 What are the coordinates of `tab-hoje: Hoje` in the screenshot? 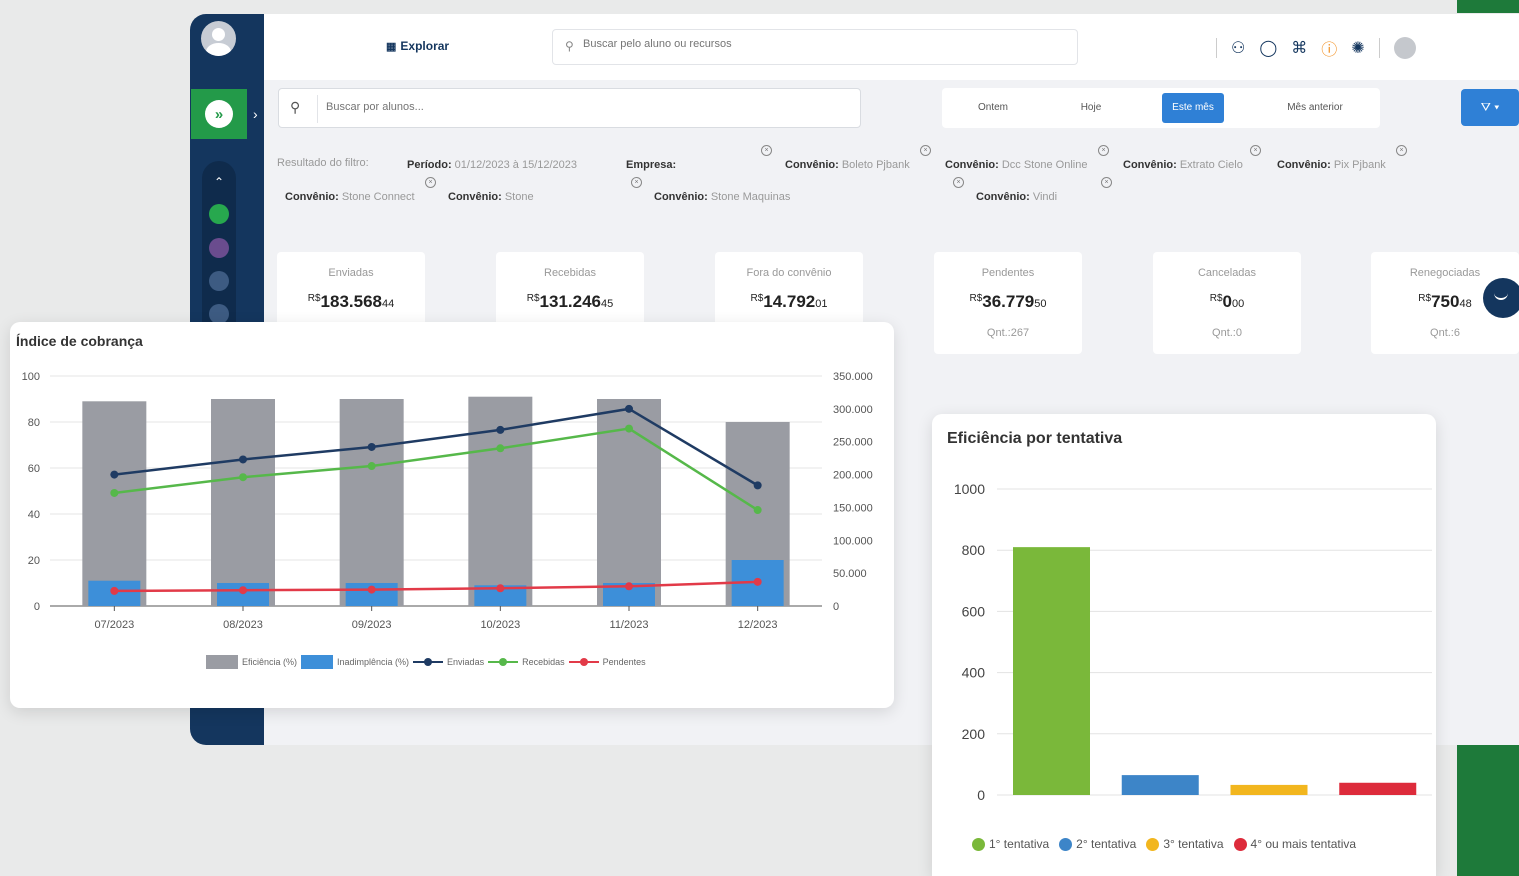 It's located at (1091, 108).